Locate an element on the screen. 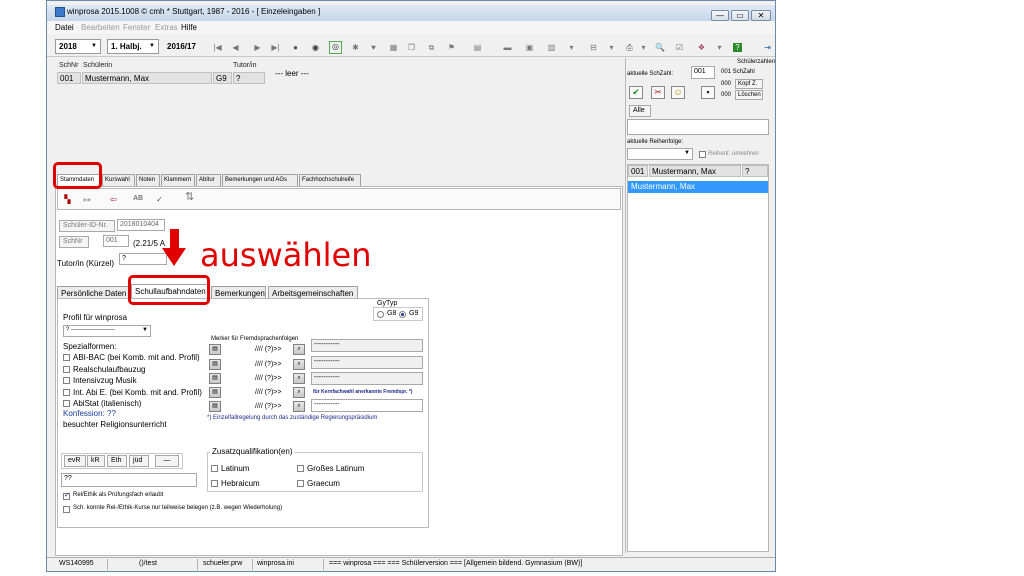 The image size is (1024, 576). religion-eth-button: Eth is located at coordinates (117, 461).